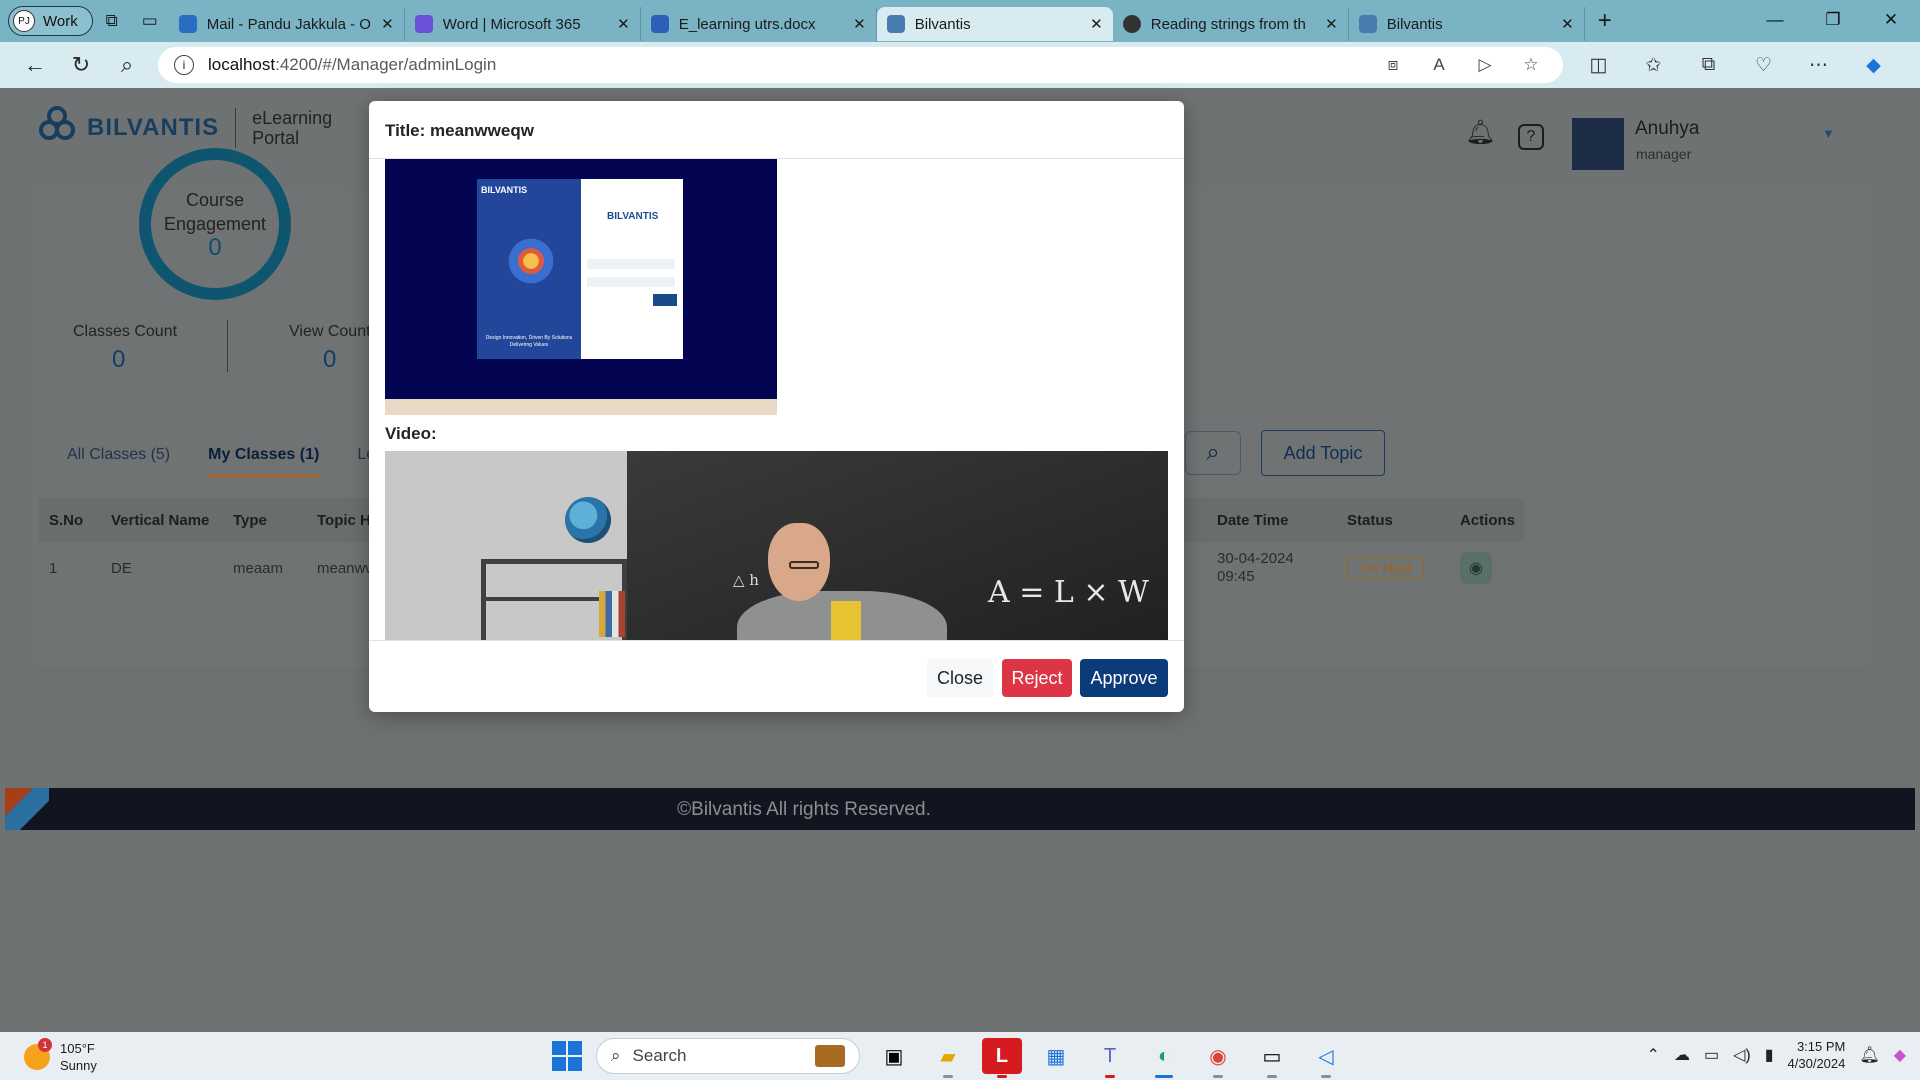 This screenshot has width=1920, height=1080. I want to click on profile-button: PJ Work, so click(50, 21).